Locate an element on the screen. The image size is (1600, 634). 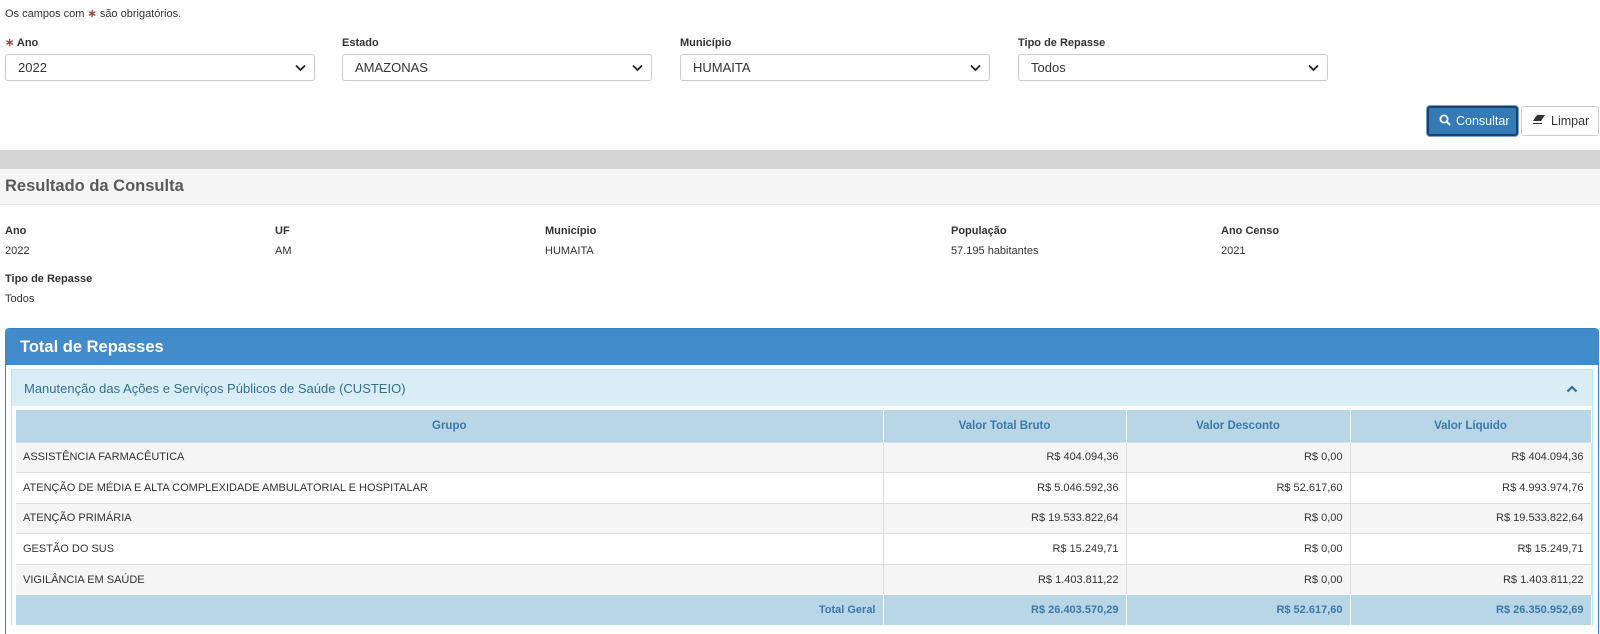
header-valor-desconto: Valor Desconto is located at coordinates (1238, 426).